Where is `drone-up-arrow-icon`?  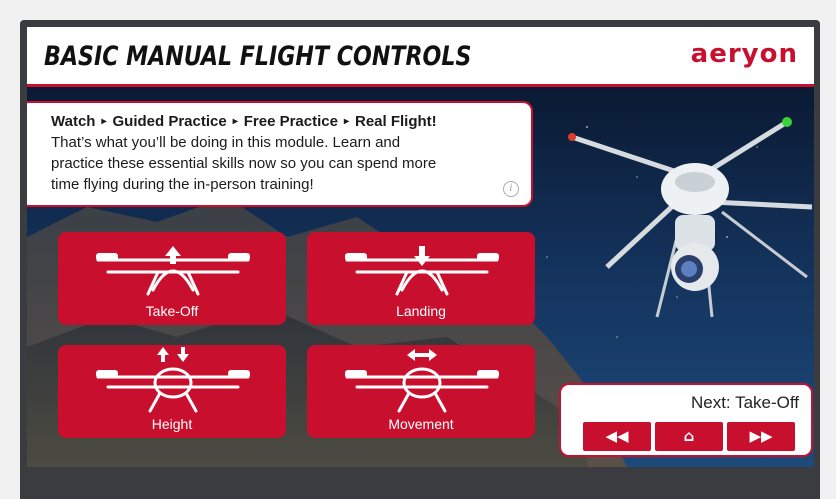
drone-up-arrow-icon is located at coordinates (173, 271).